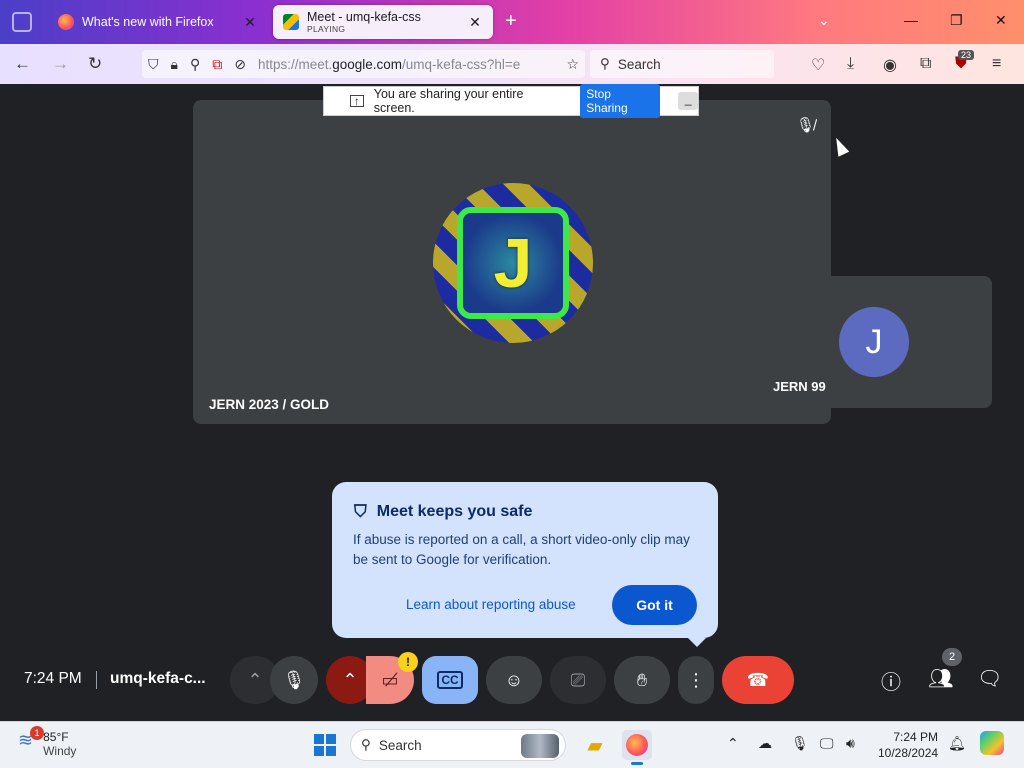 The width and height of the screenshot is (1024, 768). I want to click on people-count-badge: 2, so click(952, 657).